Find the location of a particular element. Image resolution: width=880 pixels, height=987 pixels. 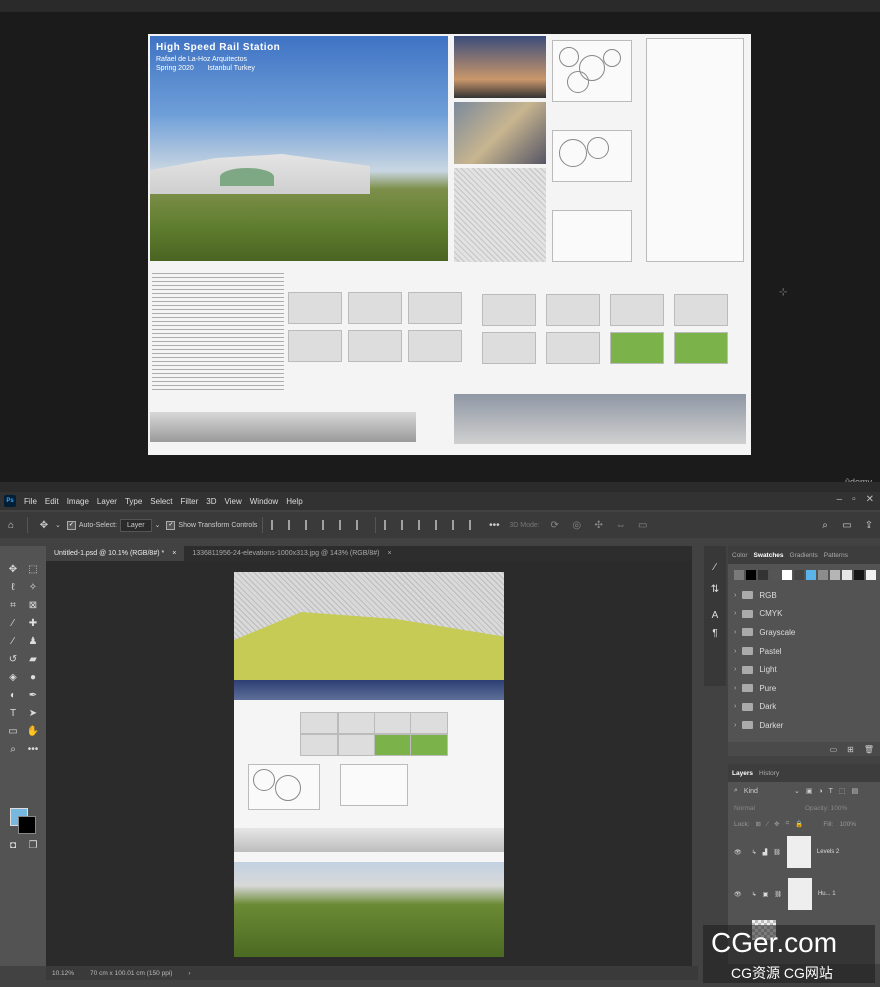

swatch-folder: › Grayscale is located at coordinates (804, 632).